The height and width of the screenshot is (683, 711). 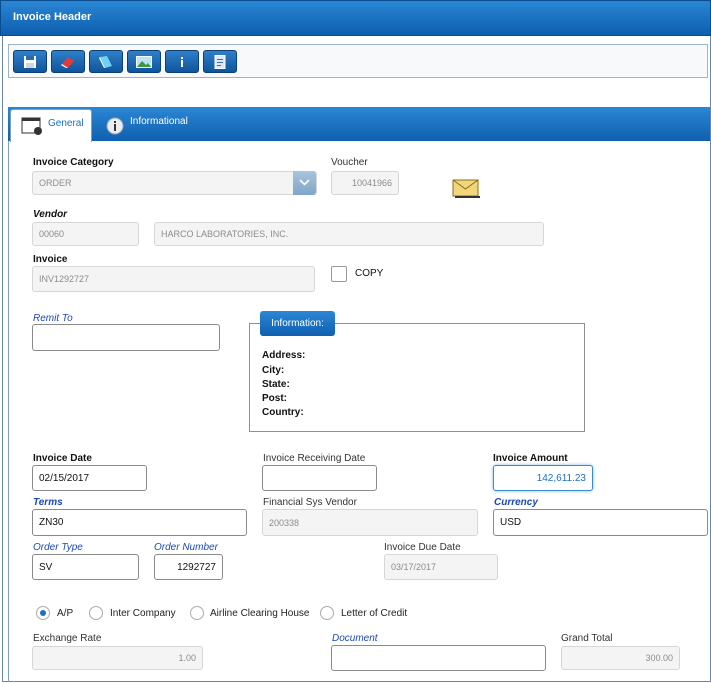 What do you see at coordinates (58, 547) in the screenshot?
I see `order-type-label: Order Type` at bounding box center [58, 547].